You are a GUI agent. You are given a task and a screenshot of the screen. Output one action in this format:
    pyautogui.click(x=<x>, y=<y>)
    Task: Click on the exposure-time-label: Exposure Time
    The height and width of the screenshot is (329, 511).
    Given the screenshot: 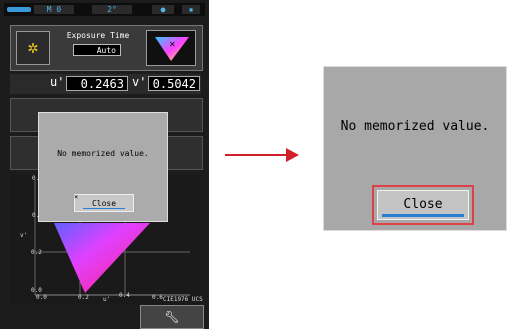 What is the action you would take?
    pyautogui.click(x=98, y=35)
    